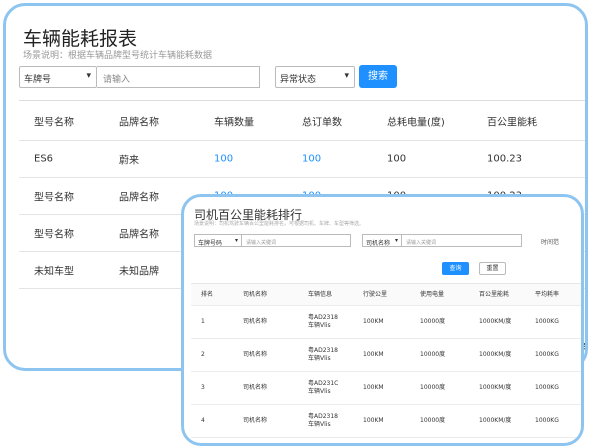 This screenshot has height=447, width=591. What do you see at coordinates (80, 39) in the screenshot?
I see `page-title: 车辆能耗报表` at bounding box center [80, 39].